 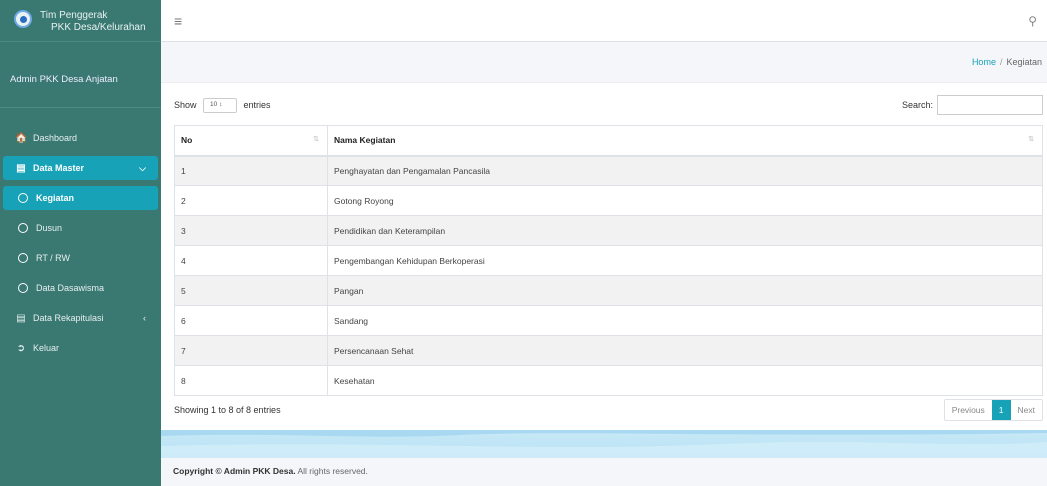 I want to click on sidebar-item-label: RT / RW, so click(x=53, y=258).